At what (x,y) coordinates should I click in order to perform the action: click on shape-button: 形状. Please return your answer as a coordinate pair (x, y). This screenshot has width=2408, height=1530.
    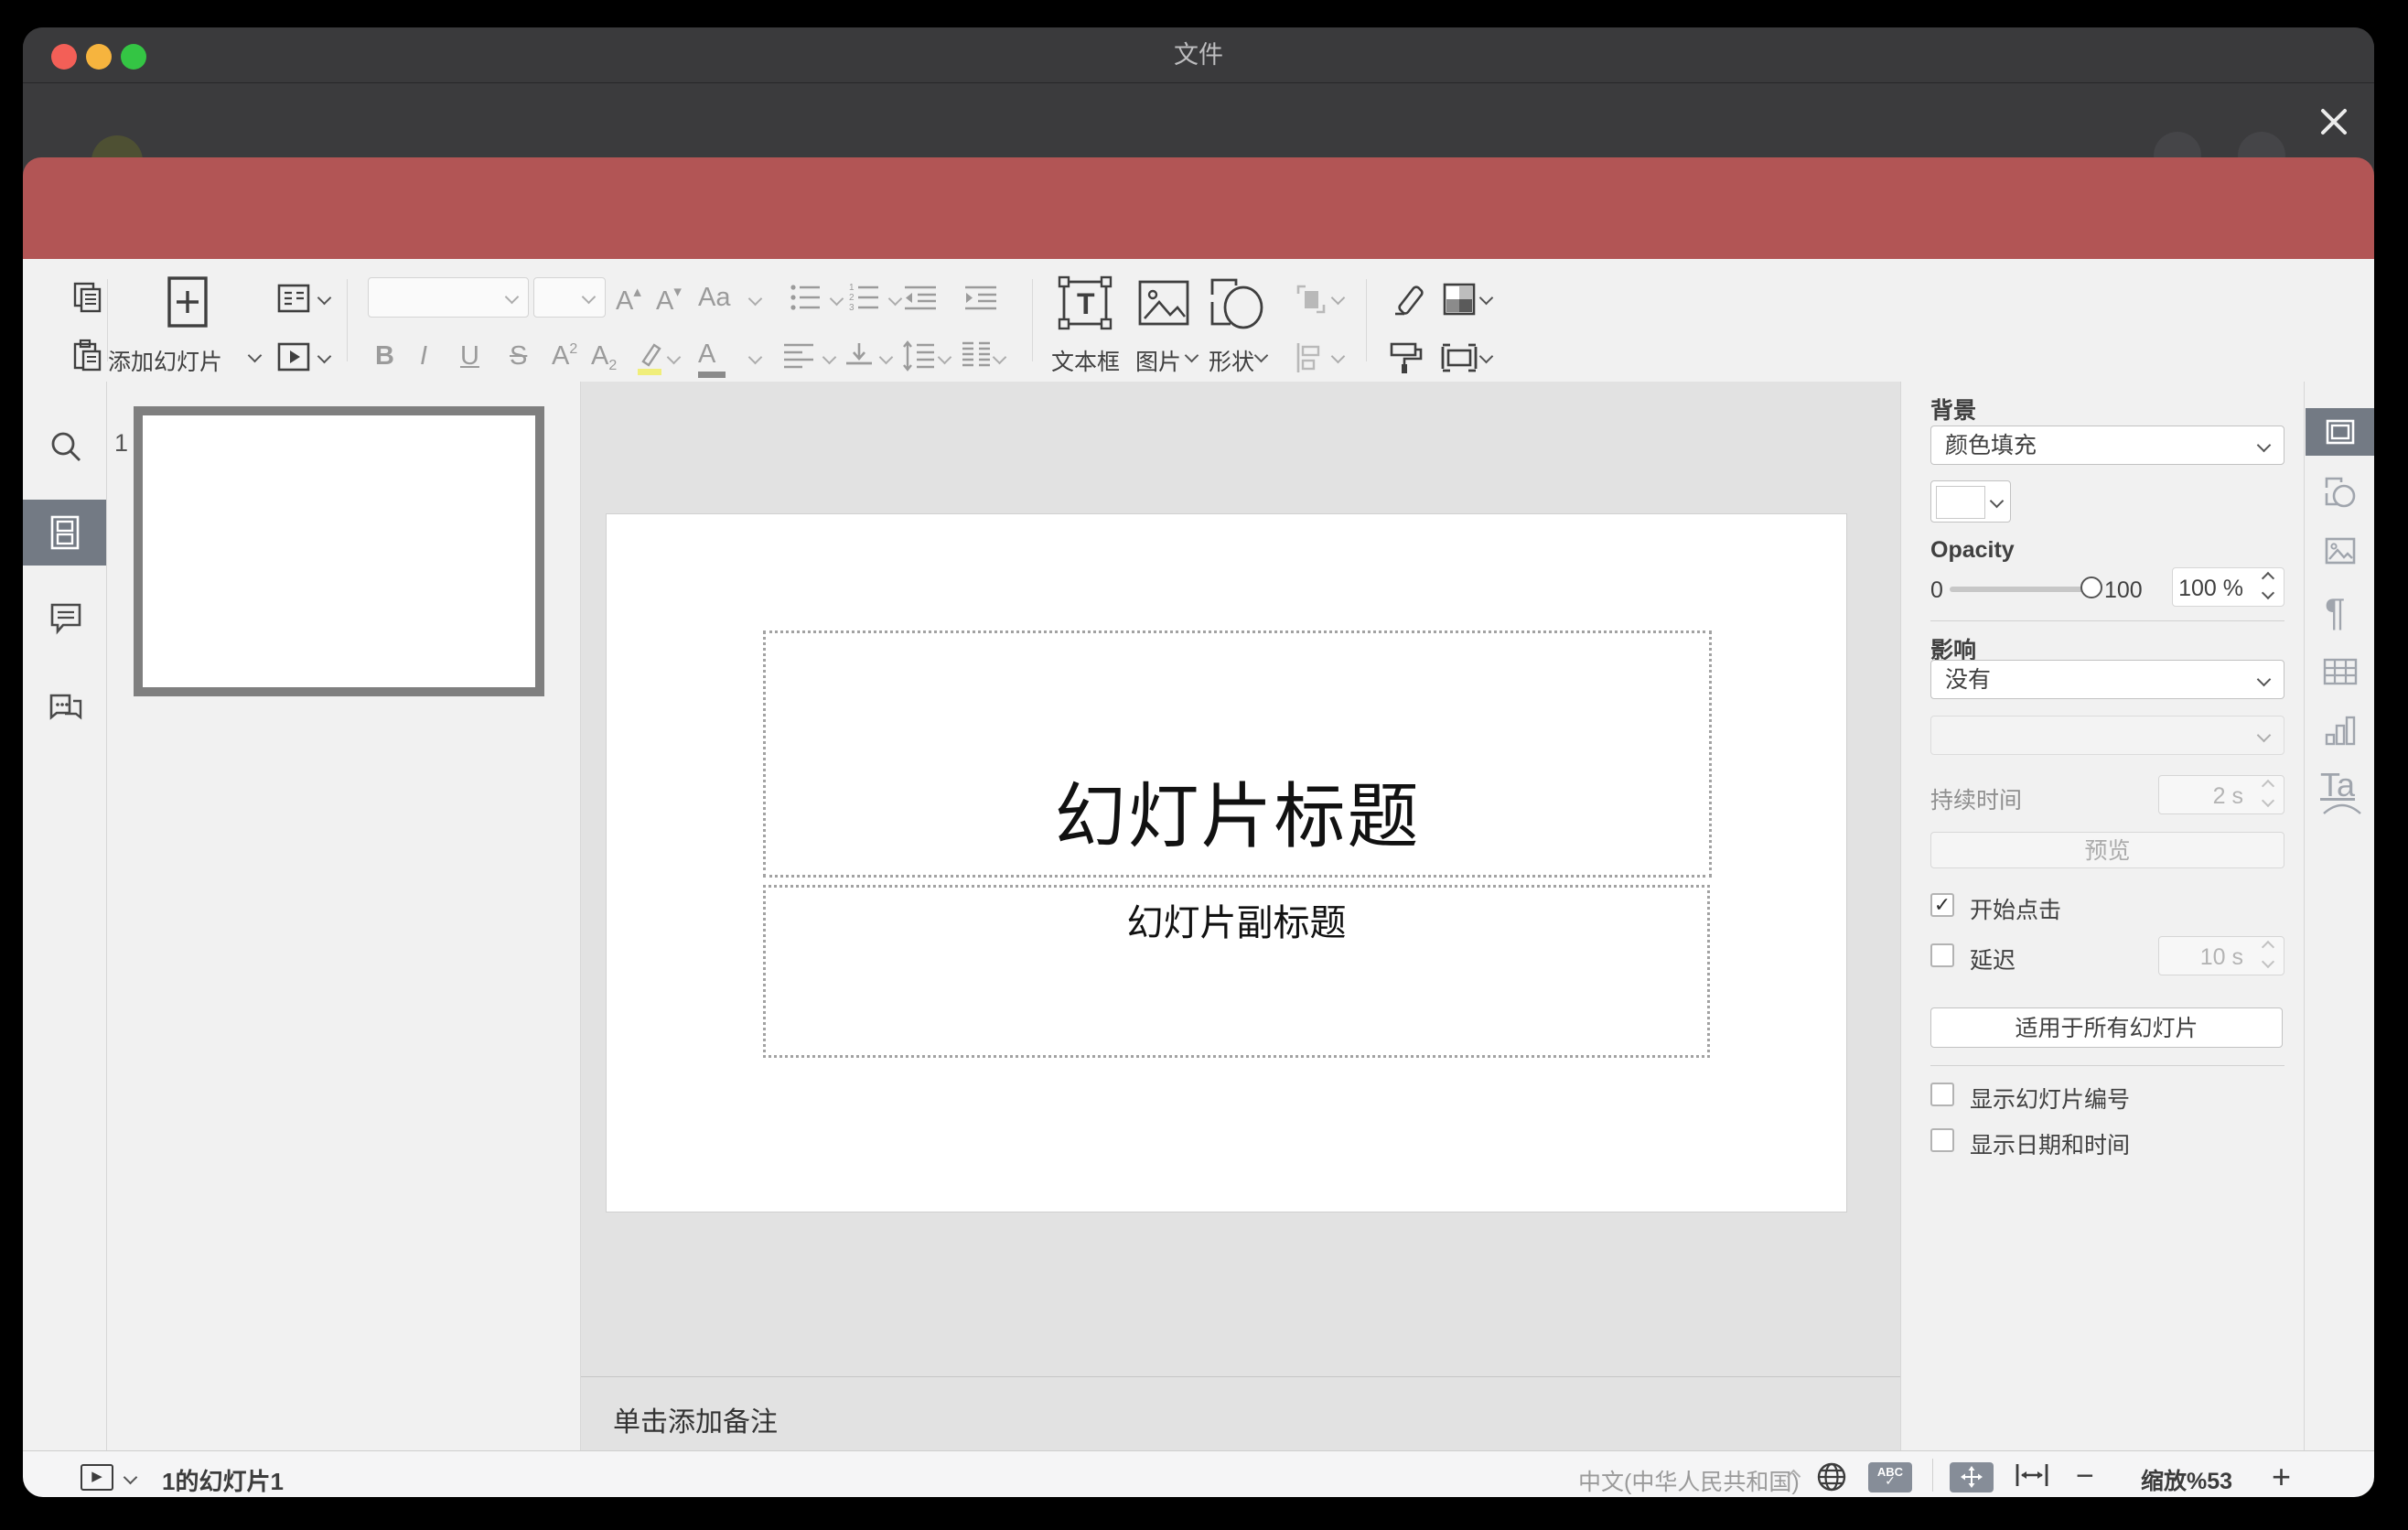
    Looking at the image, I should click on (1231, 360).